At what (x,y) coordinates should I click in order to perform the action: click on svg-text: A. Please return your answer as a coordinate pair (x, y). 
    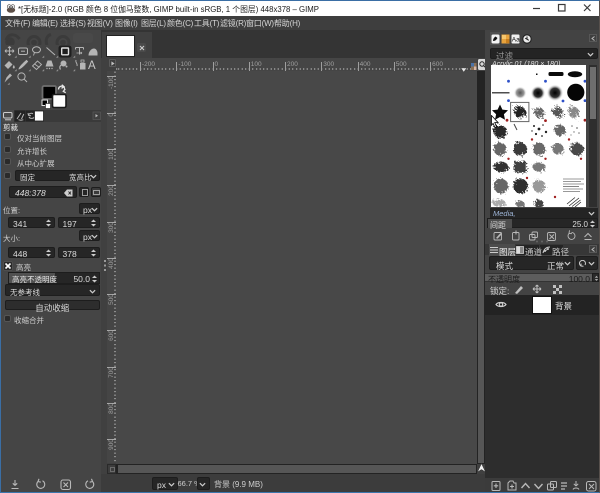
    Looking at the image, I should click on (92, 66).